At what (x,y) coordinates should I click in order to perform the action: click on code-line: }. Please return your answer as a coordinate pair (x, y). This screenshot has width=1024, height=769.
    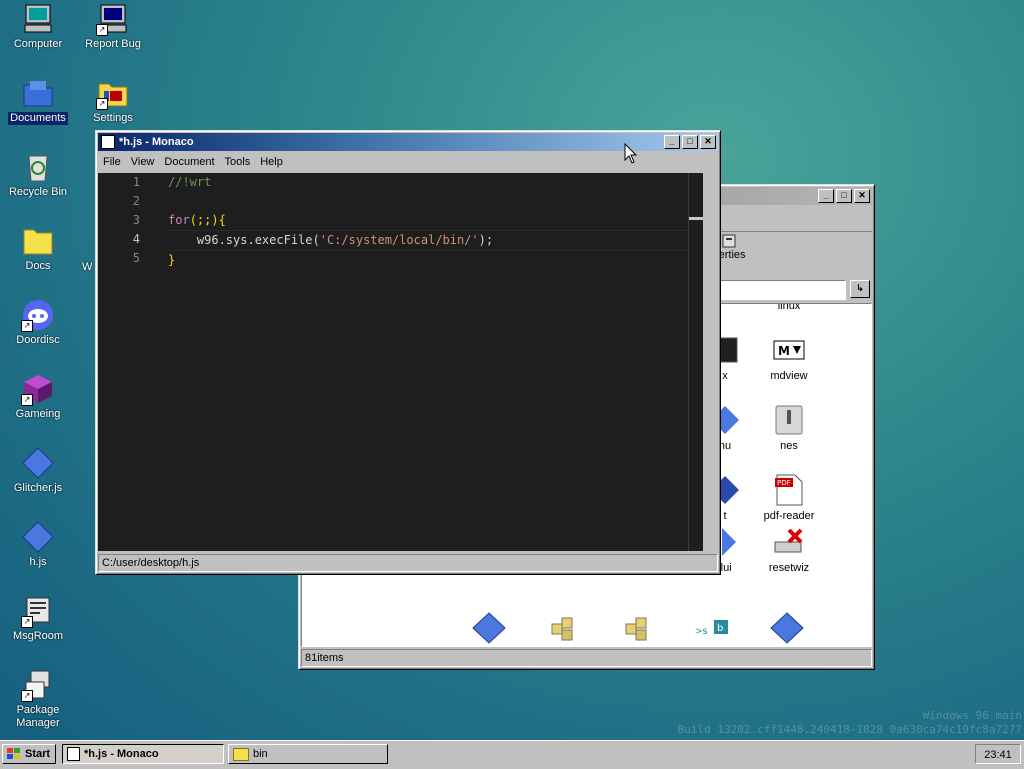
    Looking at the image, I should click on (435, 260).